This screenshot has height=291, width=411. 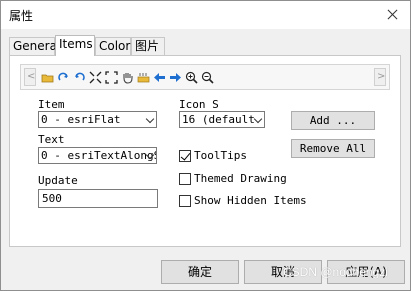 What do you see at coordinates (30, 77) in the screenshot?
I see `scroll-left-button: <` at bounding box center [30, 77].